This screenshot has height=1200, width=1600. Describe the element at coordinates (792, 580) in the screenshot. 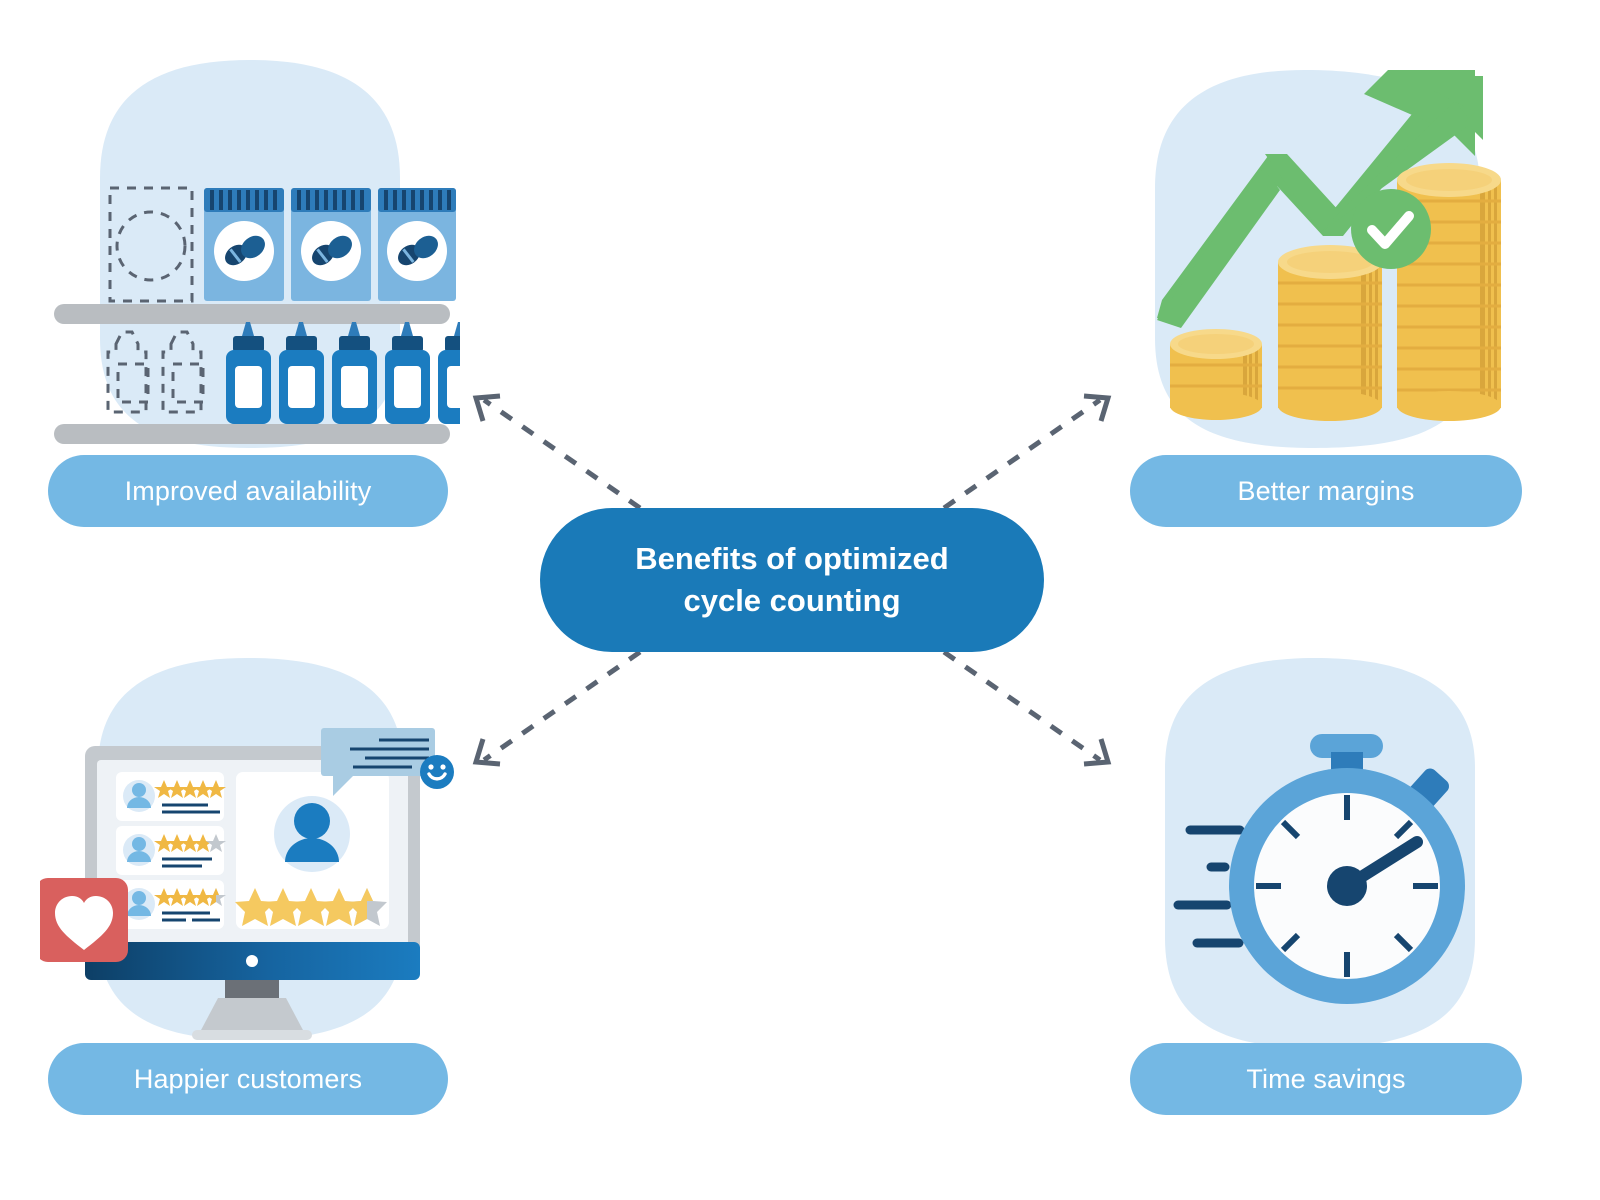

I see `center-hub-pill: Benefits of optimized cycle counting` at that location.